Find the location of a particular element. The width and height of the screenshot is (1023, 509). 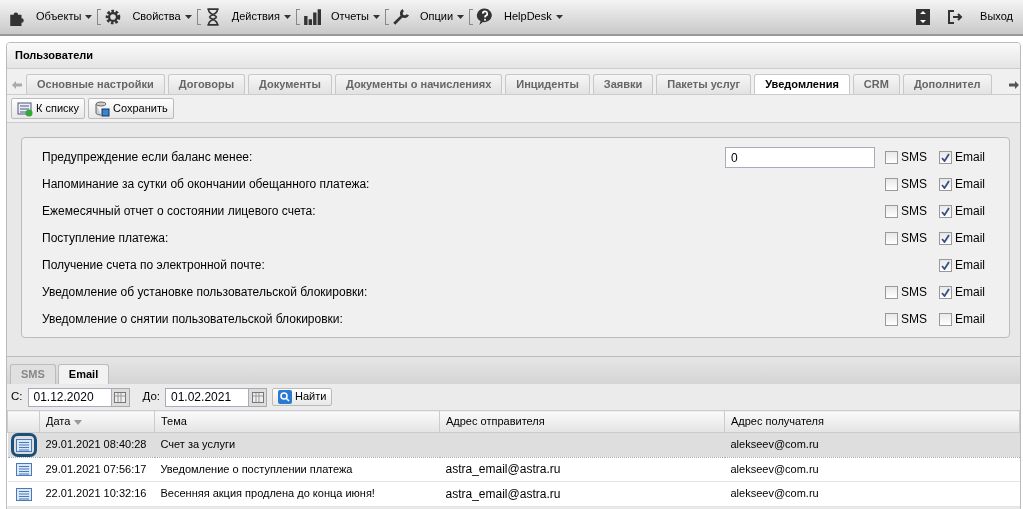

tab: Основные настройки is located at coordinates (95, 83).